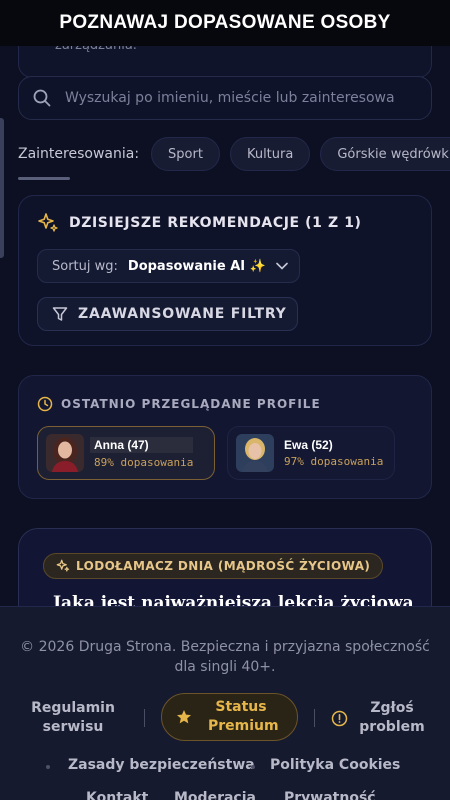 The image size is (450, 800). I want to click on icebreaker-badge: LODOŁAMACZ DNIA (MĄDROŚĆ ŻYCIOWA), so click(213, 566).